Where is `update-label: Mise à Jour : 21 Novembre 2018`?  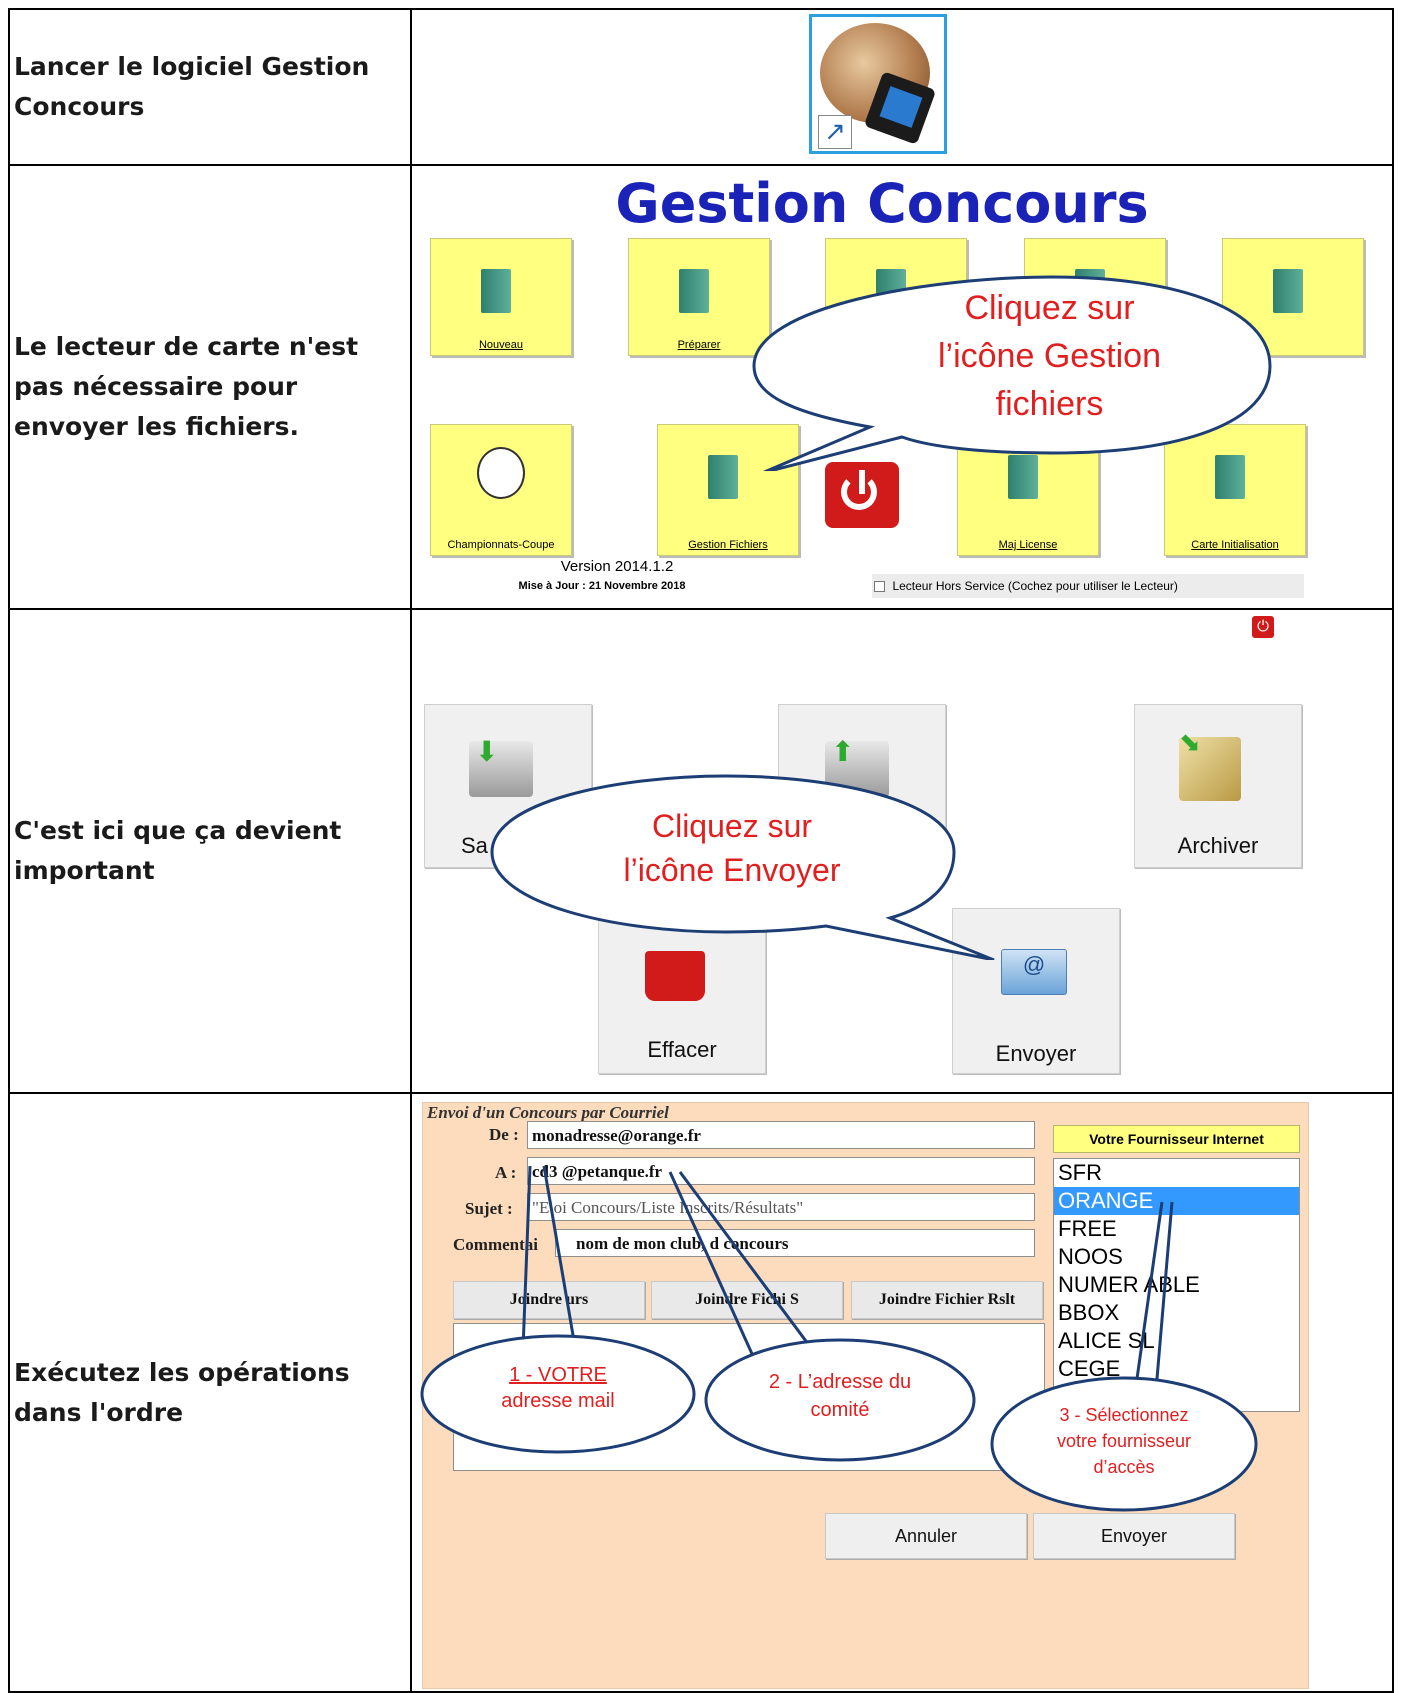 update-label: Mise à Jour : 21 Novembre 2018 is located at coordinates (602, 586).